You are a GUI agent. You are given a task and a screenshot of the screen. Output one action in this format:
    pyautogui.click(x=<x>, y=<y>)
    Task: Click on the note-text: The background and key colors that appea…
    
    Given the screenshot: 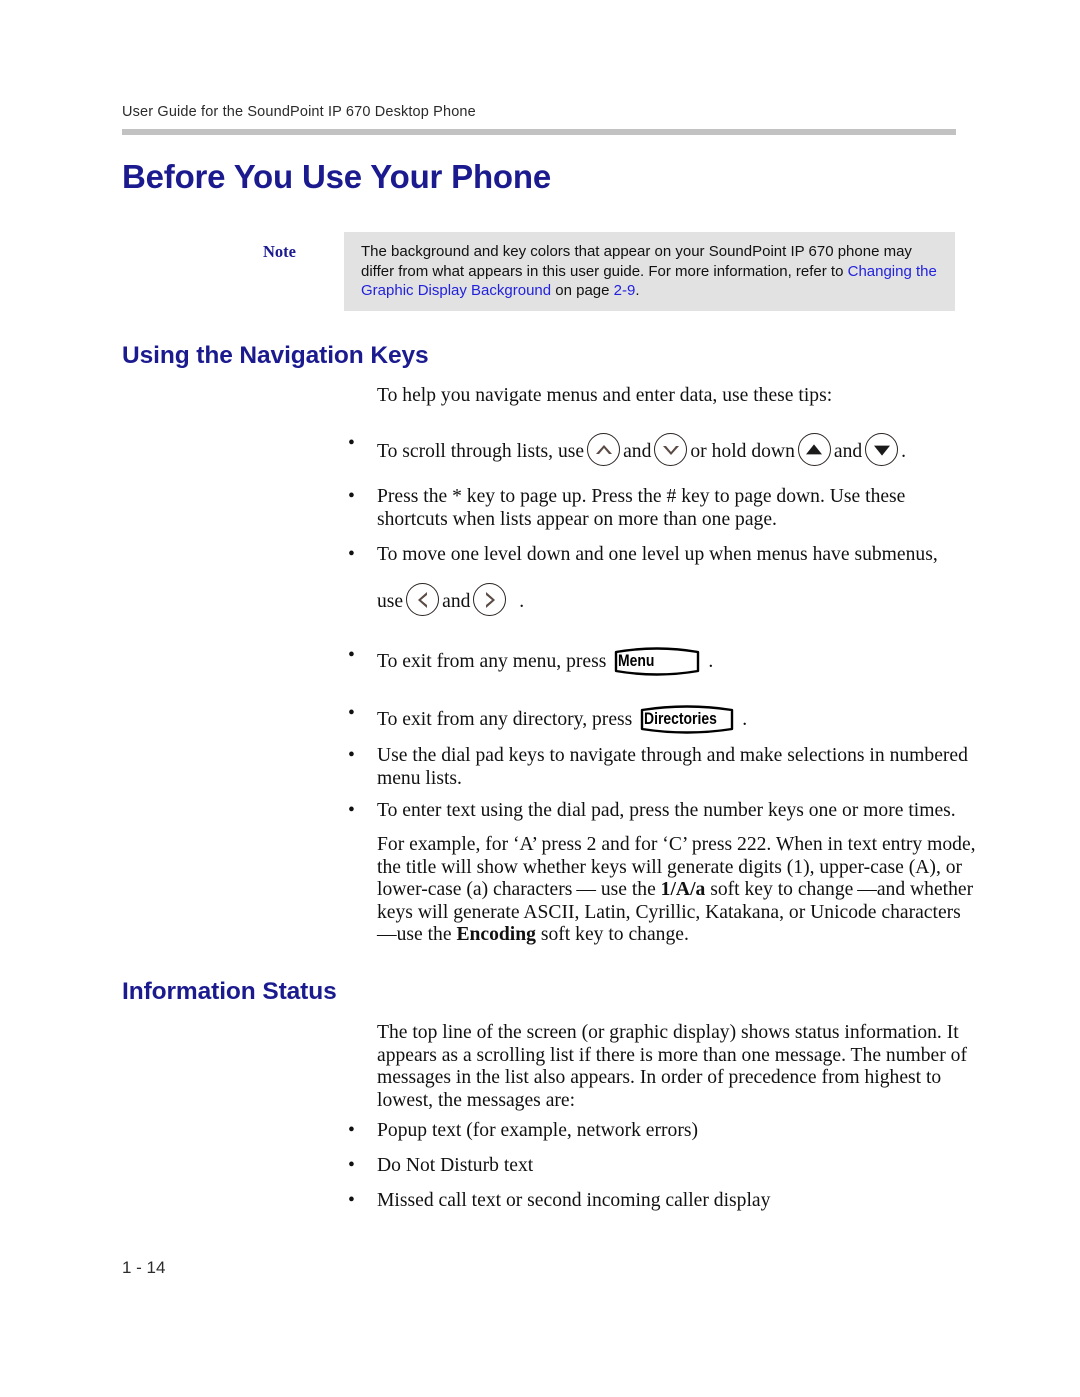 What is the action you would take?
    pyautogui.click(x=652, y=271)
    